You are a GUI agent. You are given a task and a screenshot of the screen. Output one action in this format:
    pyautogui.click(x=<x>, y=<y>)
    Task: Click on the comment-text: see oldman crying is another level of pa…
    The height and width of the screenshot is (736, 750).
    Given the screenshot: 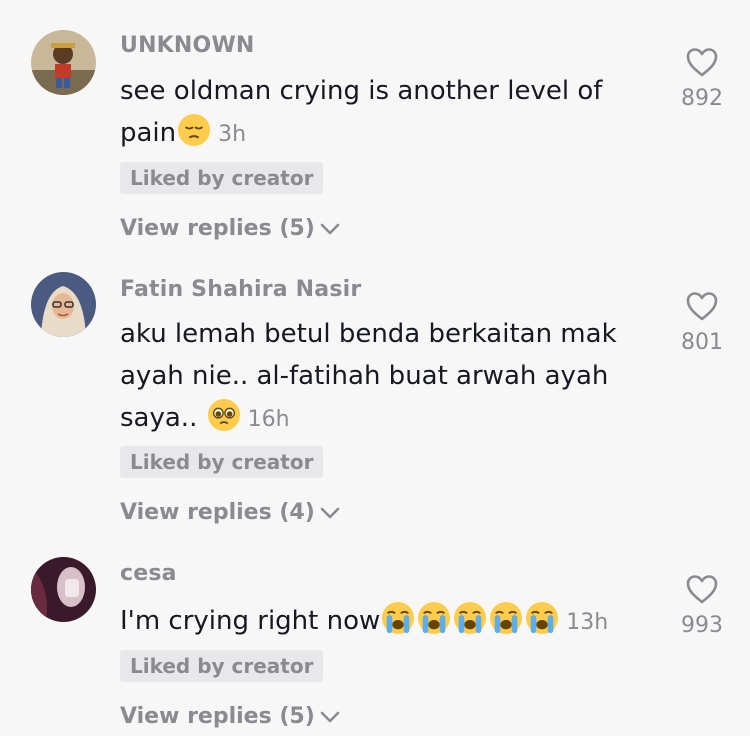 What is the action you would take?
    pyautogui.click(x=385, y=113)
    